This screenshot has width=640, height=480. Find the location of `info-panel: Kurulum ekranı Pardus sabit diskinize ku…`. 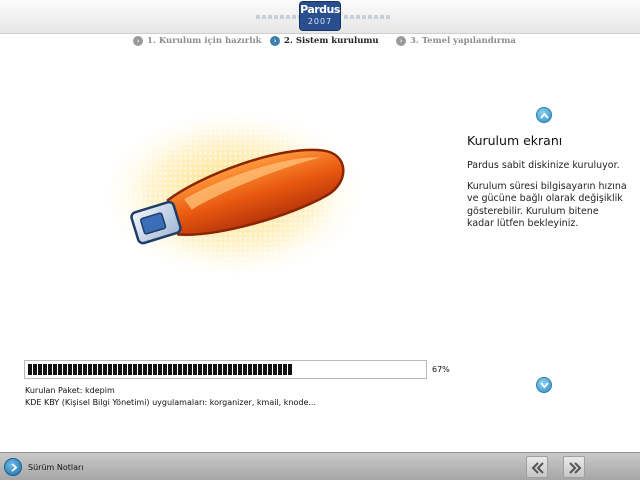

info-panel: Kurulum ekranı Pardus sabit diskinize ku… is located at coordinates (547, 186).